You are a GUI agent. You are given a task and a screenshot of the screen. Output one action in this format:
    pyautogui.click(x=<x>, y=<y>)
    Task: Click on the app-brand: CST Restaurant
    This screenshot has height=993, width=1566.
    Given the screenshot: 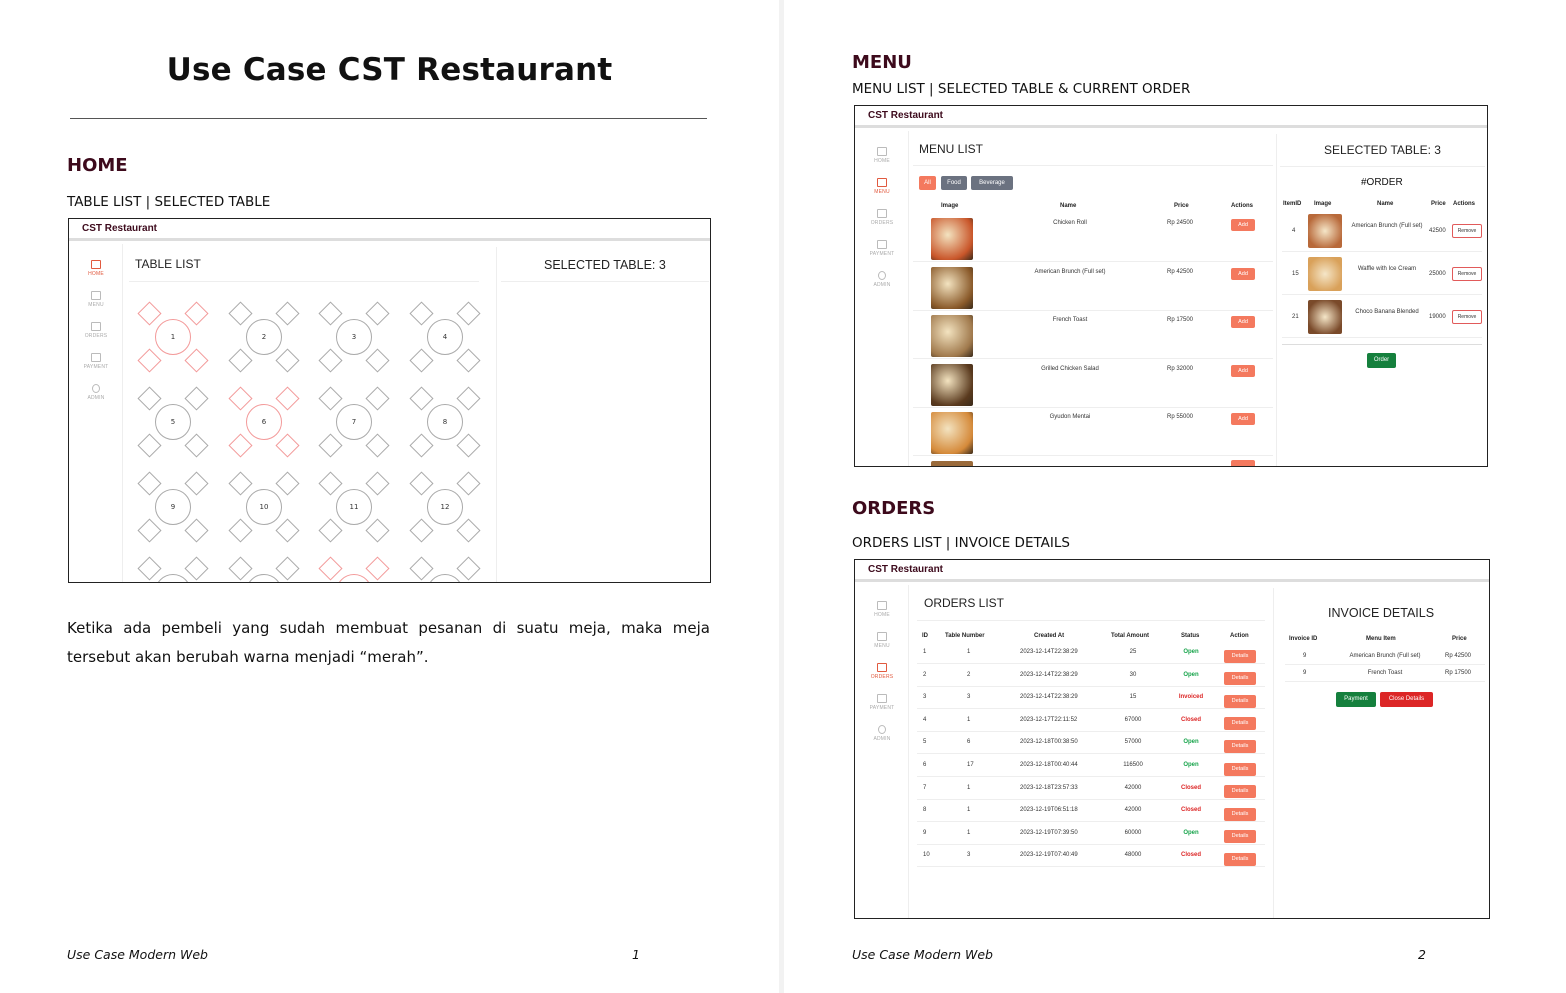 What is the action you would take?
    pyautogui.click(x=1172, y=571)
    